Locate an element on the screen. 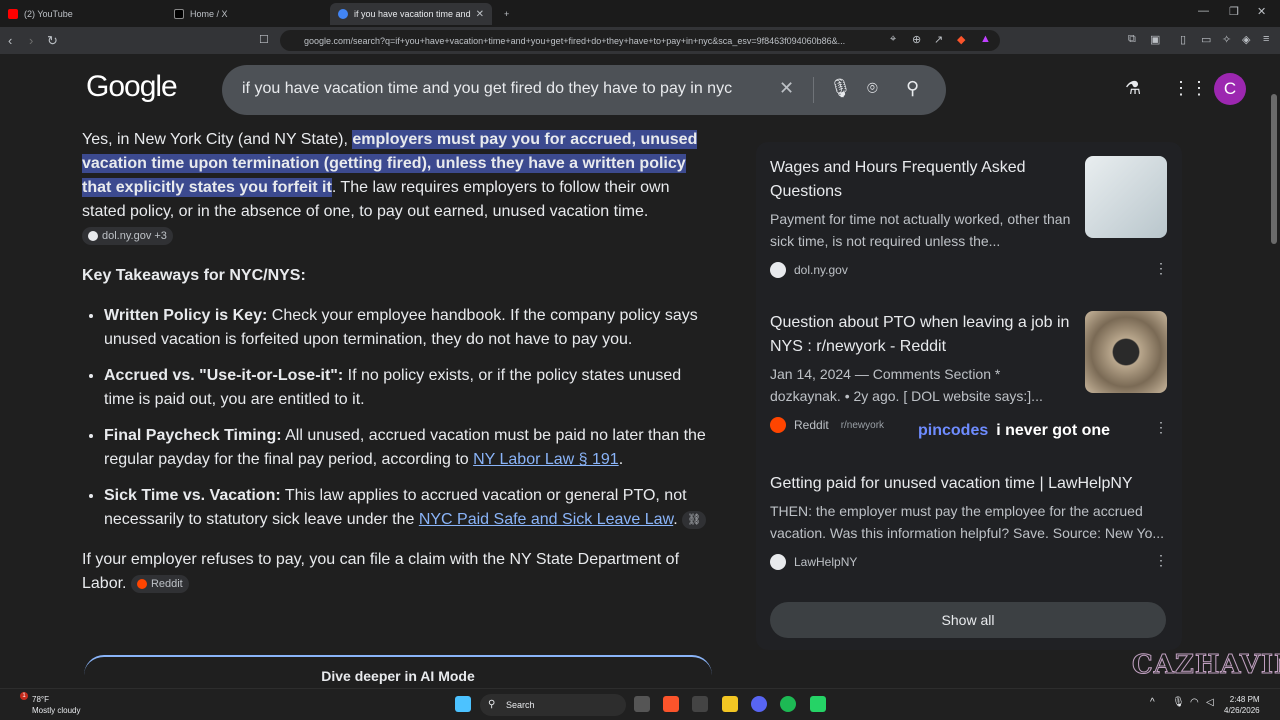 This screenshot has width=1280, height=720. close-tab-icon: ✕ is located at coordinates (480, 14).